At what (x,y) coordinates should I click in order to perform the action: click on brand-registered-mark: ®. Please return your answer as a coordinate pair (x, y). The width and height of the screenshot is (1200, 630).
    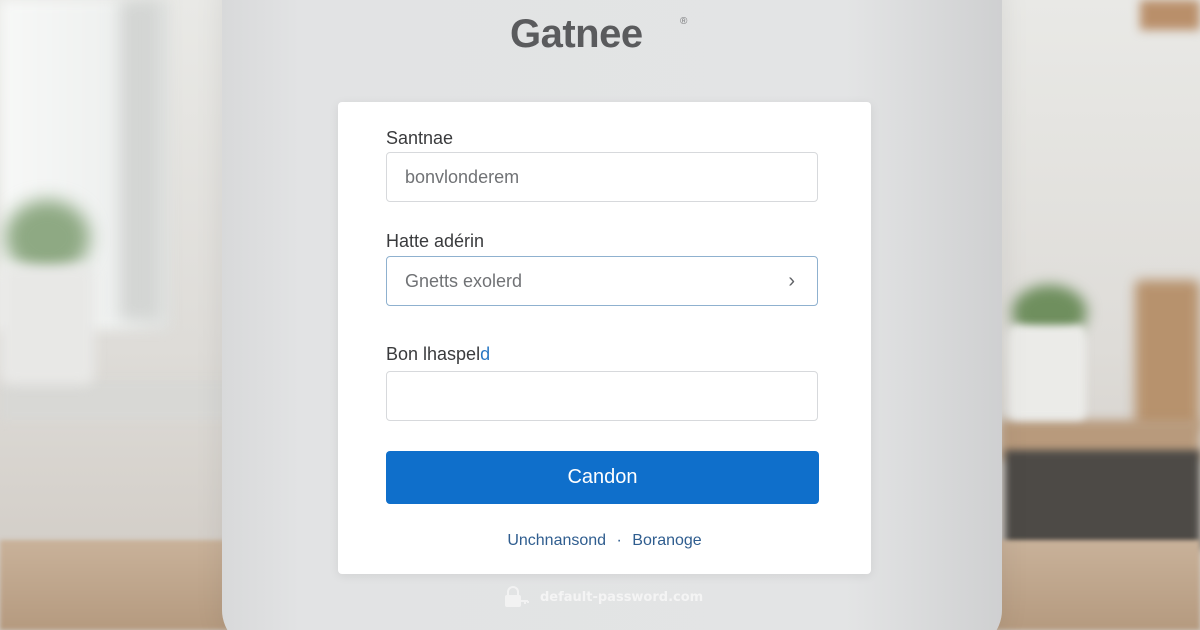
    Looking at the image, I should click on (684, 21).